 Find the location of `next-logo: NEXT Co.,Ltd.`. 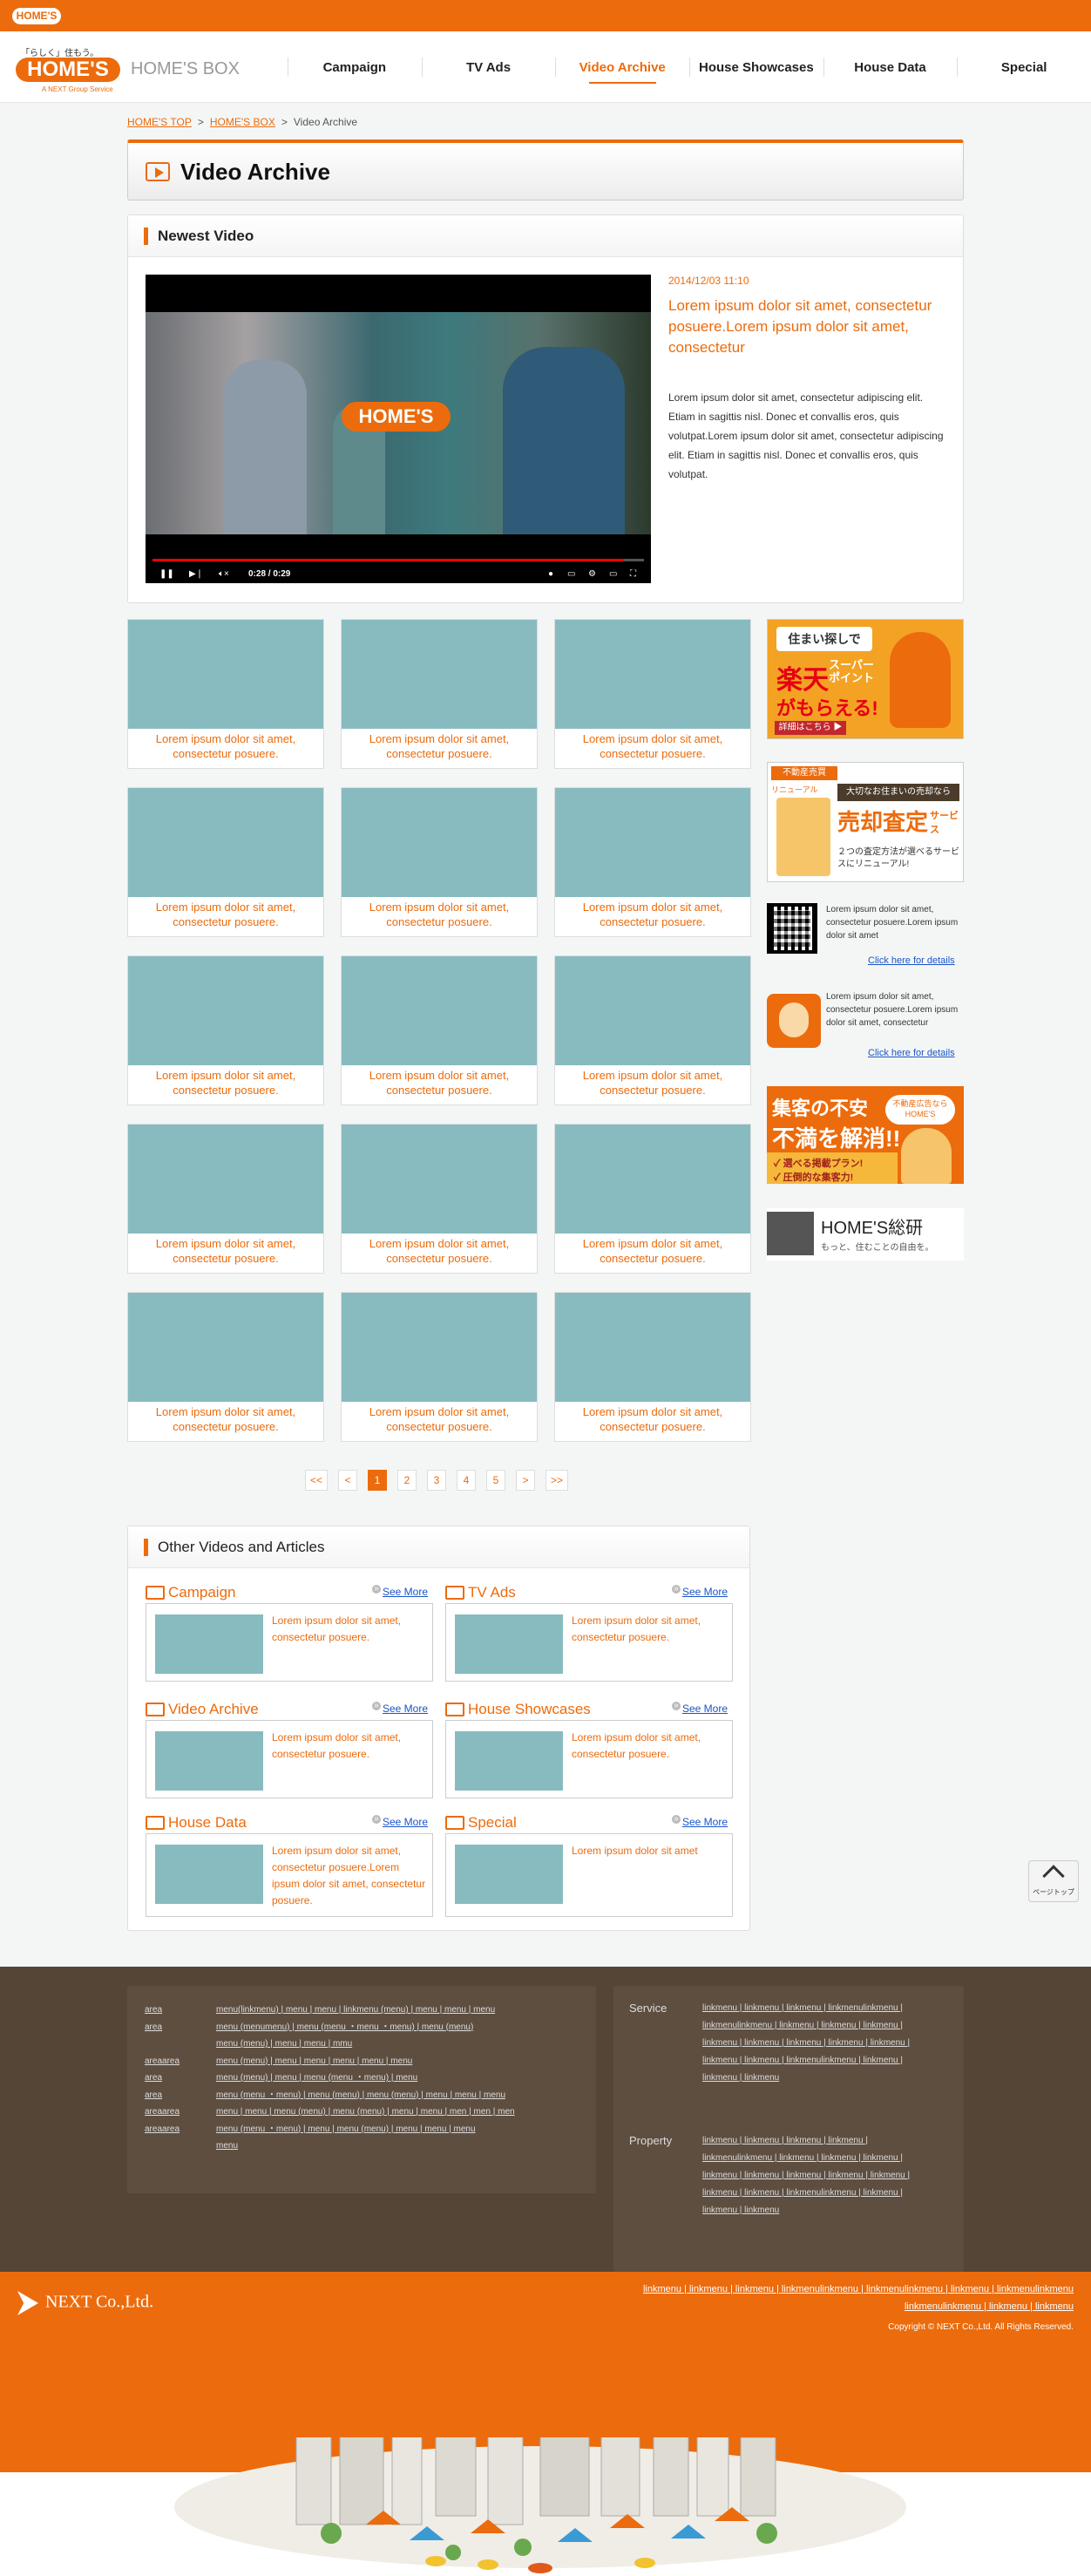

next-logo: NEXT Co.,Ltd. is located at coordinates (85, 2303).